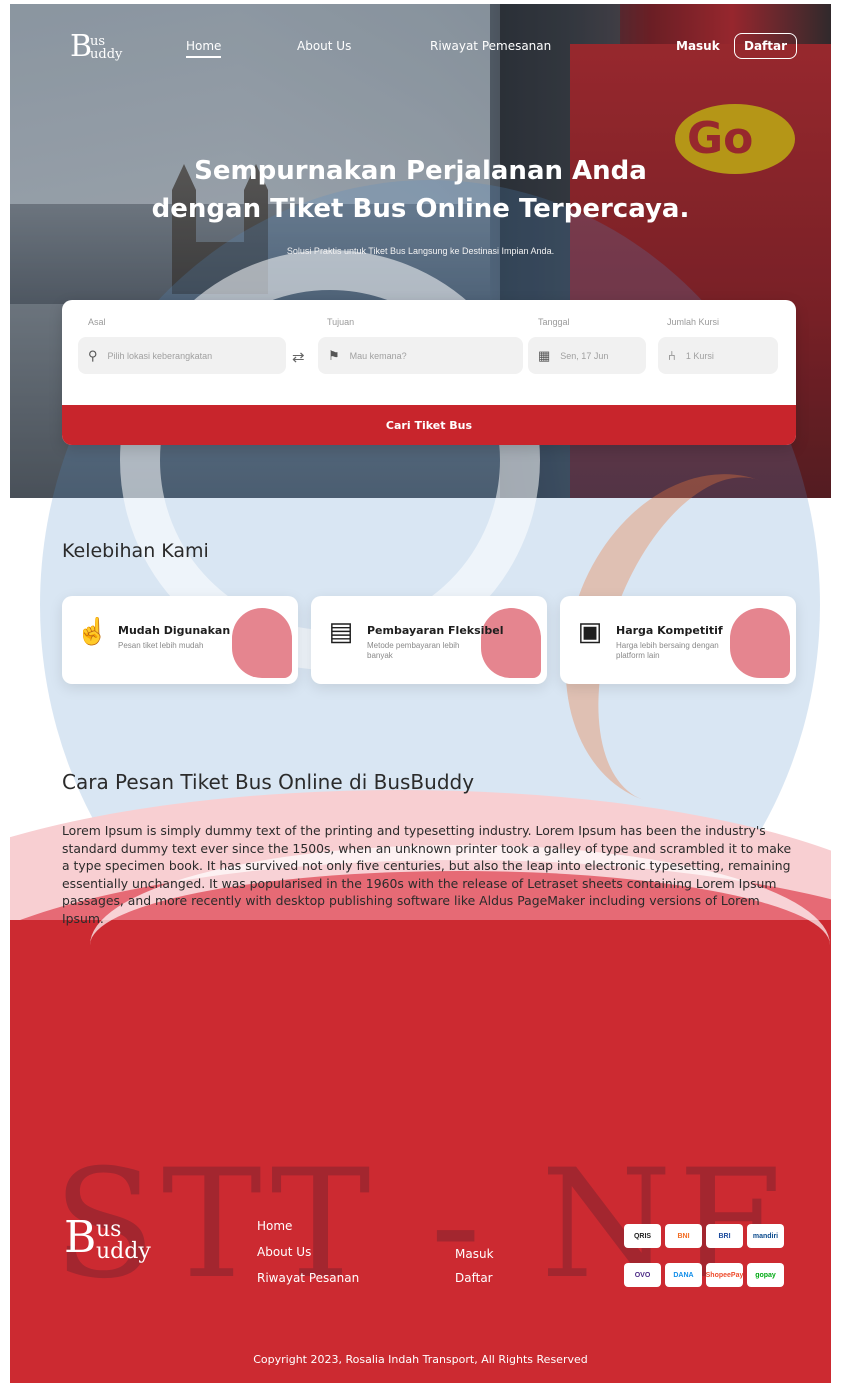  What do you see at coordinates (584, 355) in the screenshot?
I see `tanggal-value: Sen, 17 Jun` at bounding box center [584, 355].